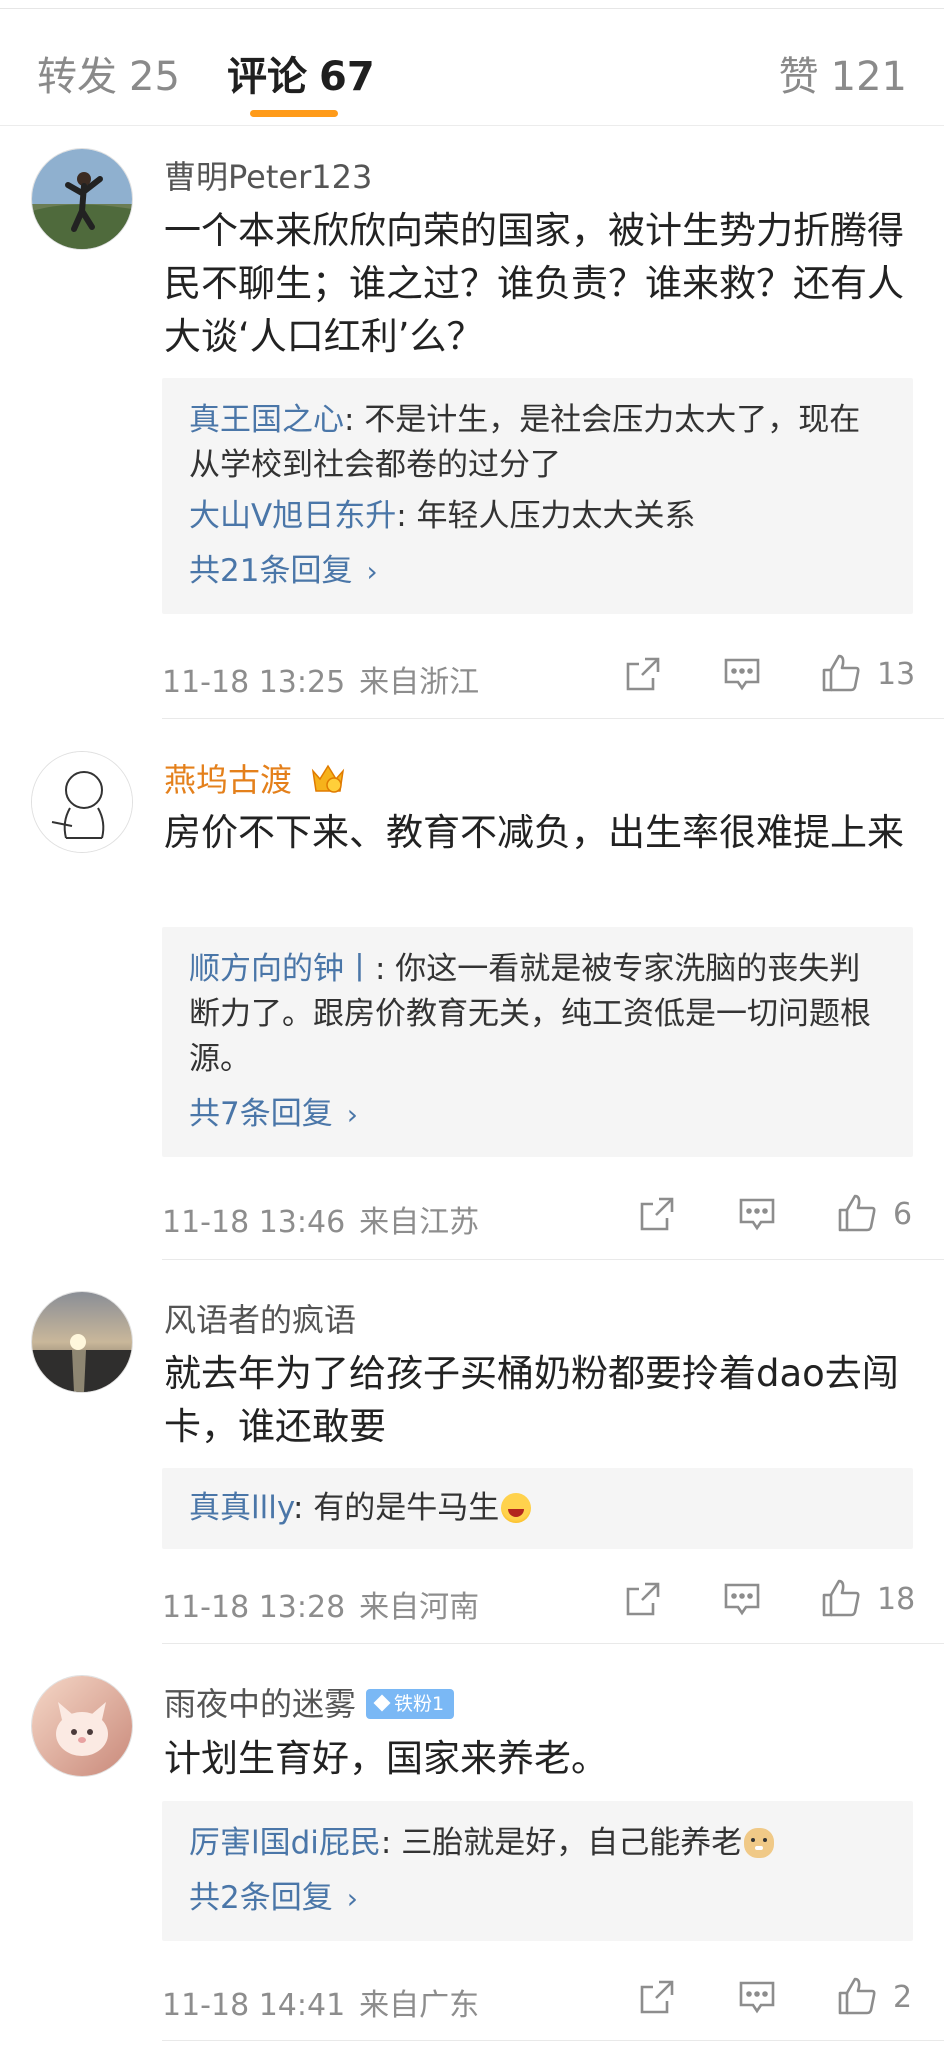  What do you see at coordinates (267, 77) in the screenshot?
I see `tab-comments-label: 评论` at bounding box center [267, 77].